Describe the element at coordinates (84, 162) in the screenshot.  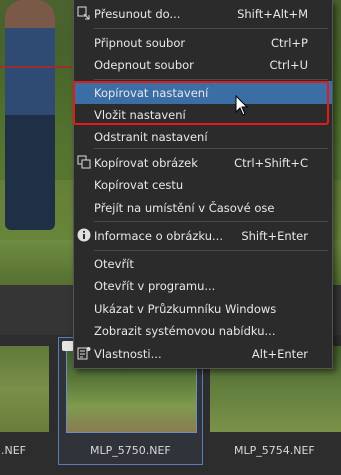
I see `copy-image-icon` at that location.